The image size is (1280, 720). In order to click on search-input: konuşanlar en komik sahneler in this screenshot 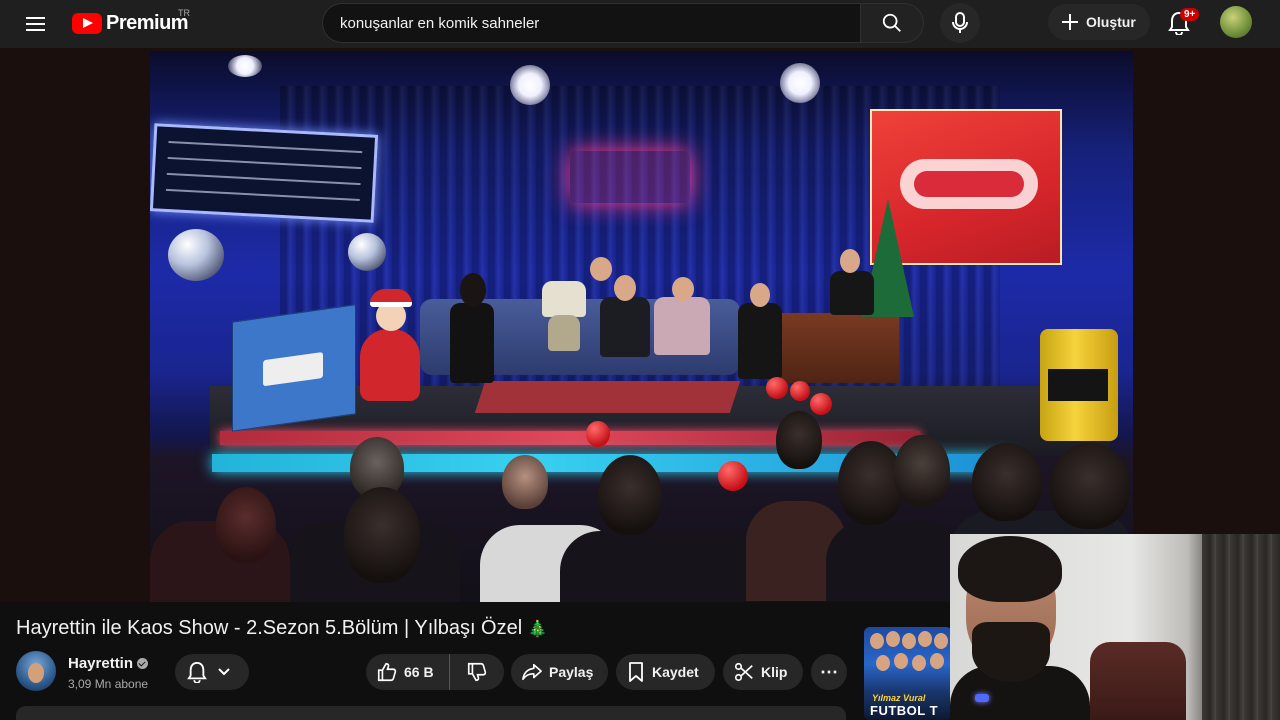, I will do `click(591, 23)`.